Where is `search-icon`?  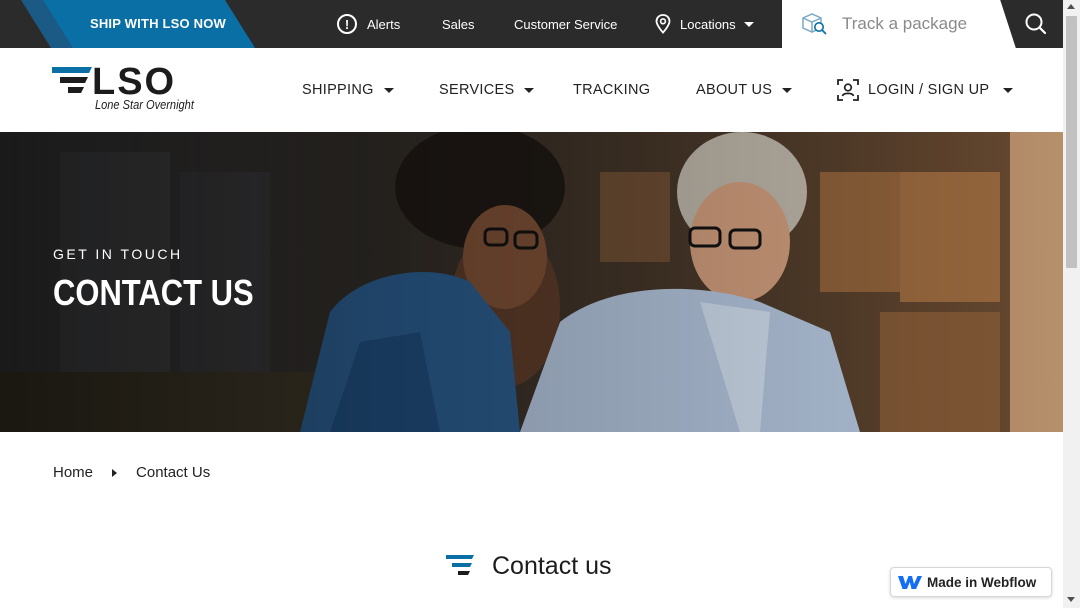 search-icon is located at coordinates (1036, 24).